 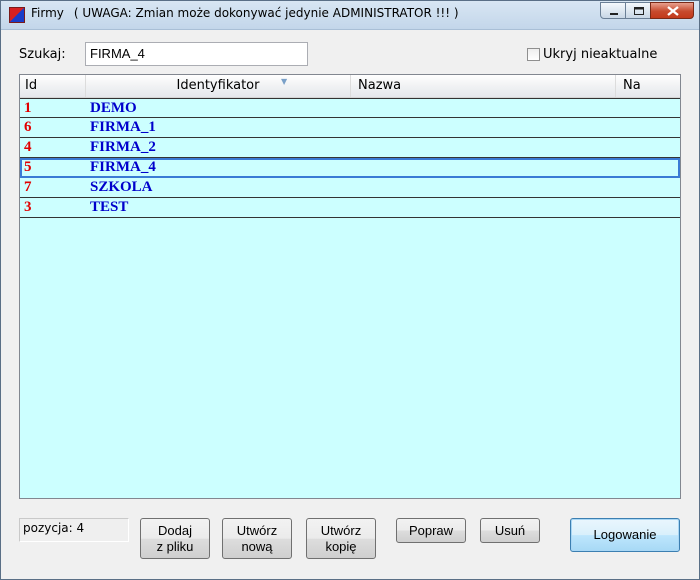 I want to click on row-id: 6, so click(x=28, y=127).